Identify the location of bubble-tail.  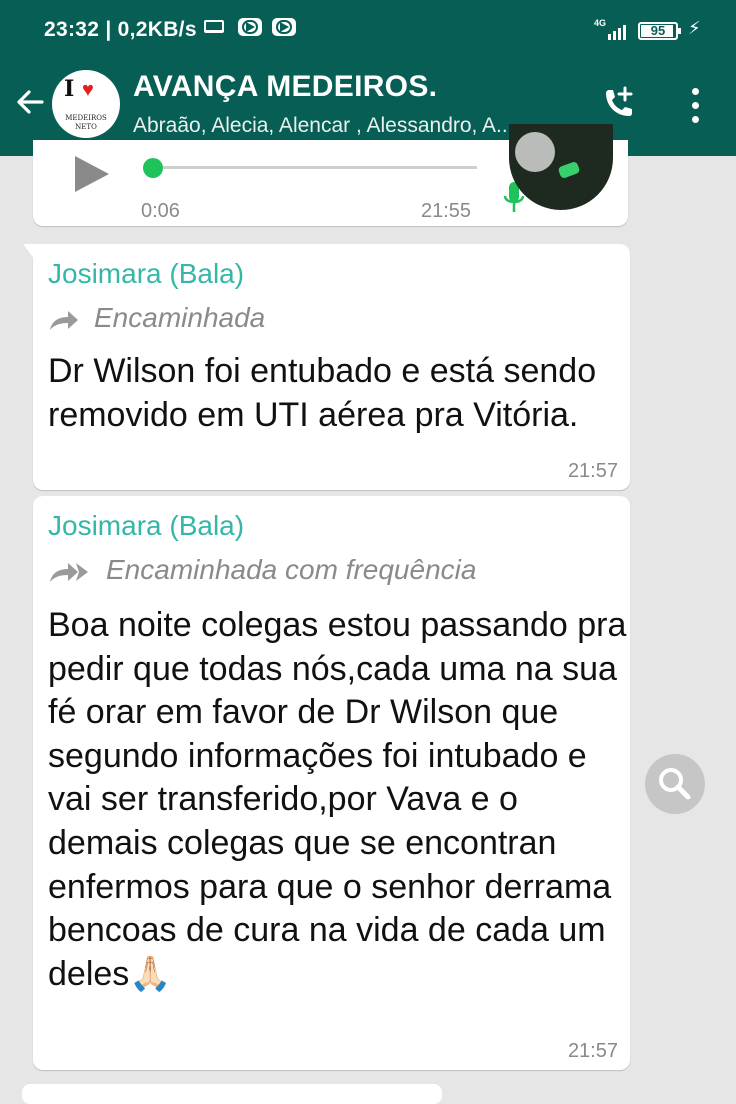
(29, 252).